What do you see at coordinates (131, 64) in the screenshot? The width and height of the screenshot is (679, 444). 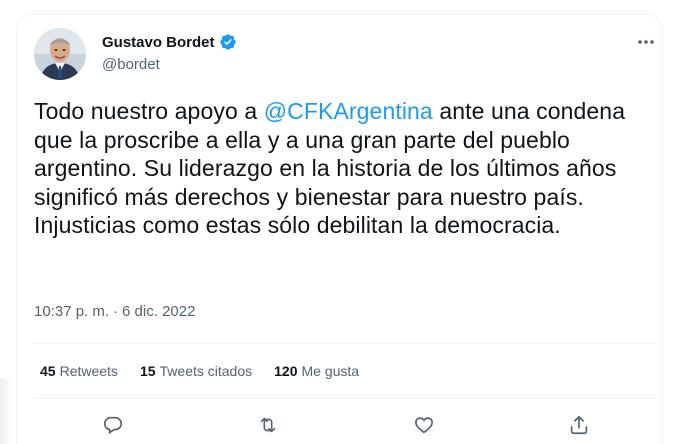 I see `author-handle: @bordet` at bounding box center [131, 64].